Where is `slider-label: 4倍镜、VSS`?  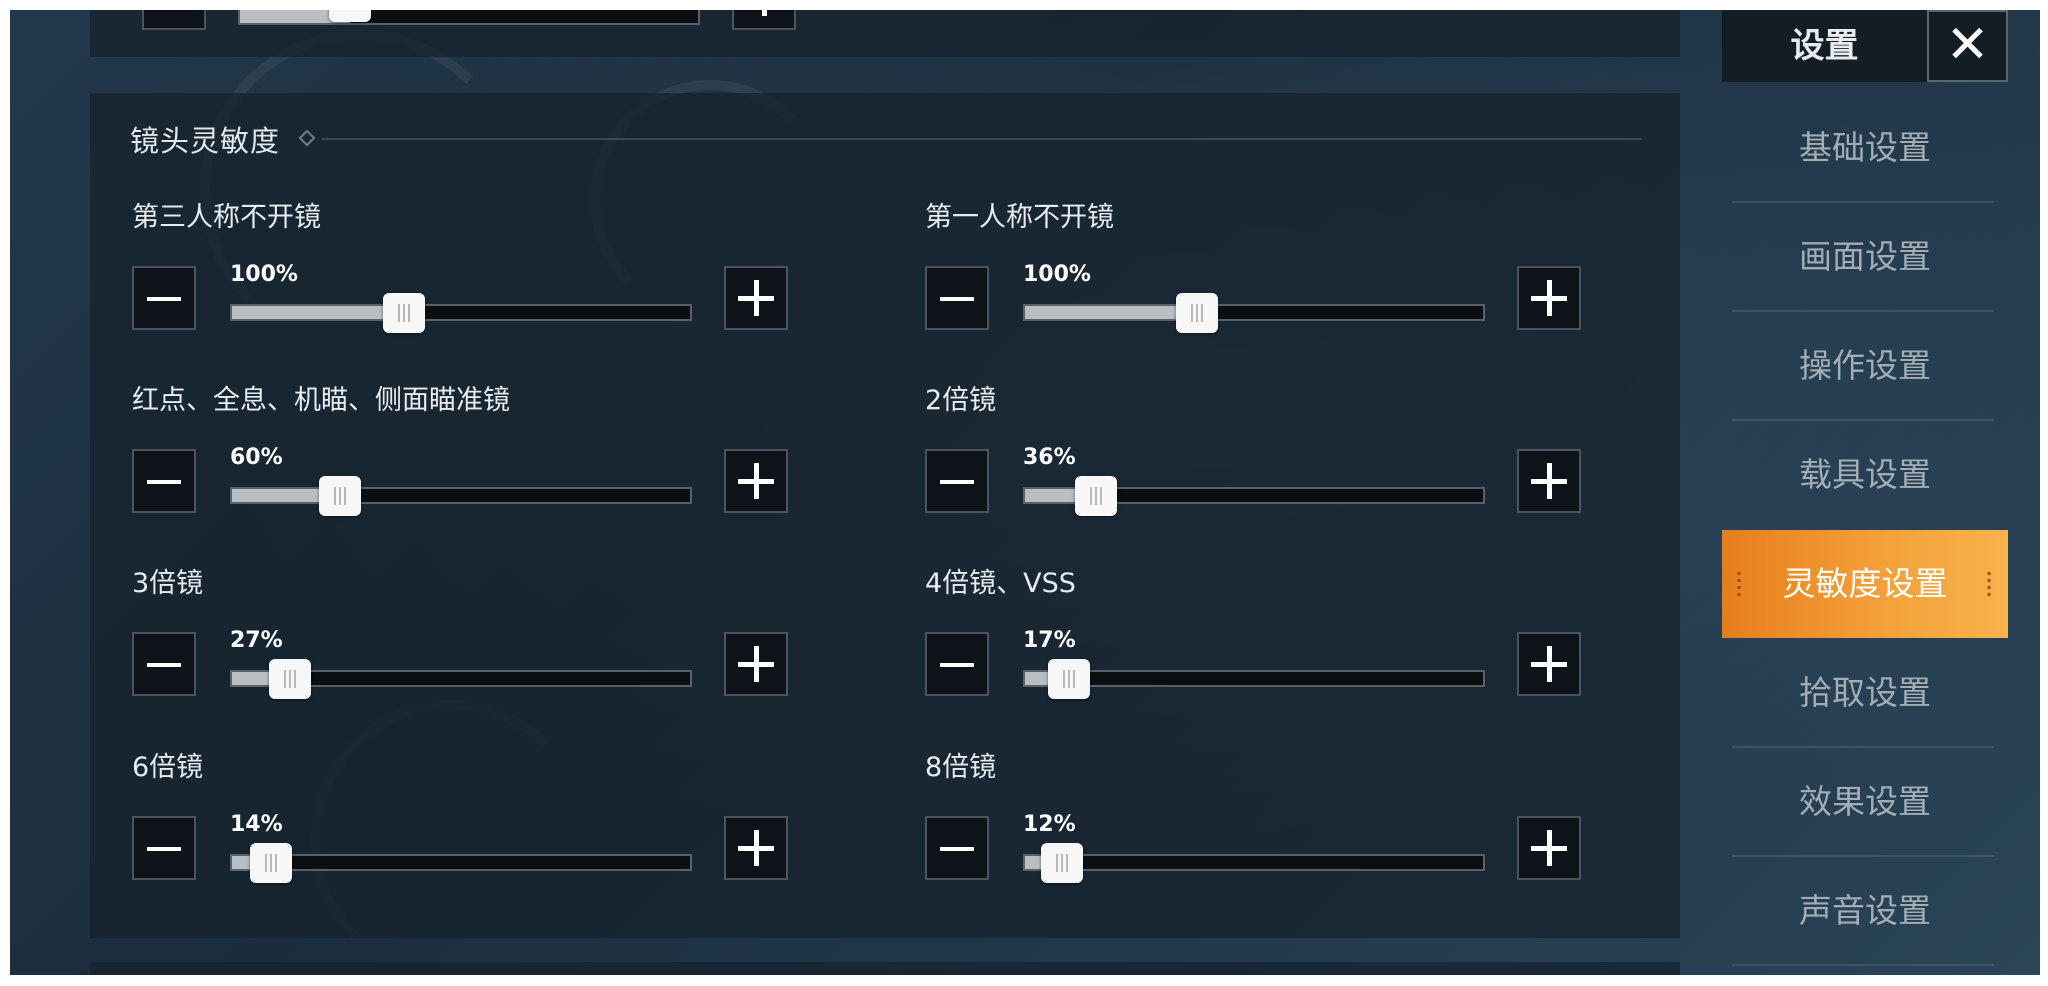
slider-label: 4倍镜、VSS is located at coordinates (1000, 583).